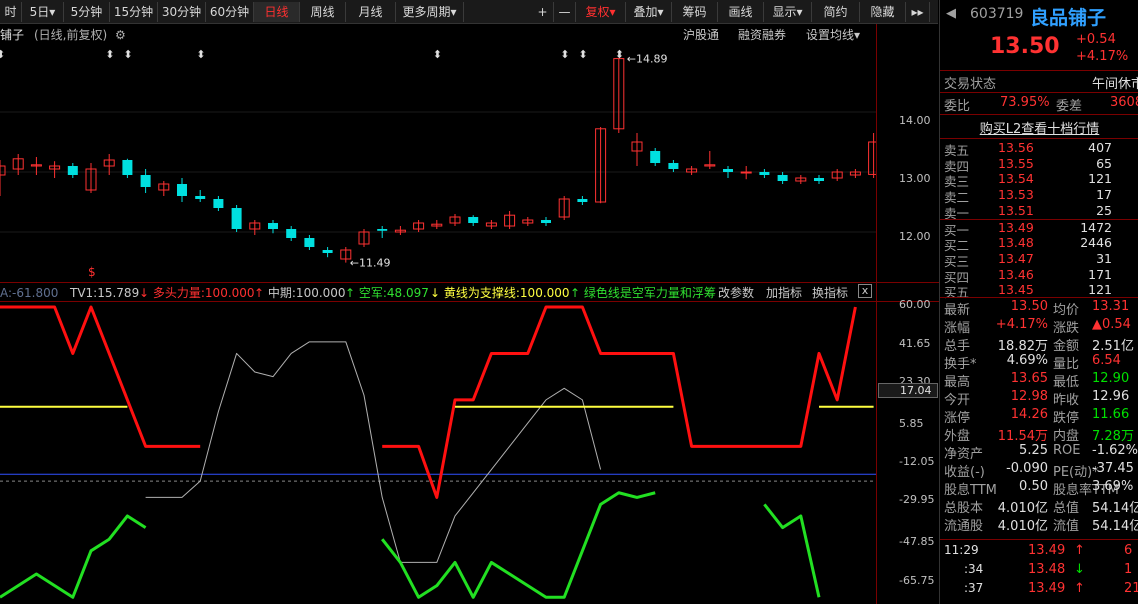 The height and width of the screenshot is (604, 1138). I want to click on order-price: 13.54, so click(1016, 179).